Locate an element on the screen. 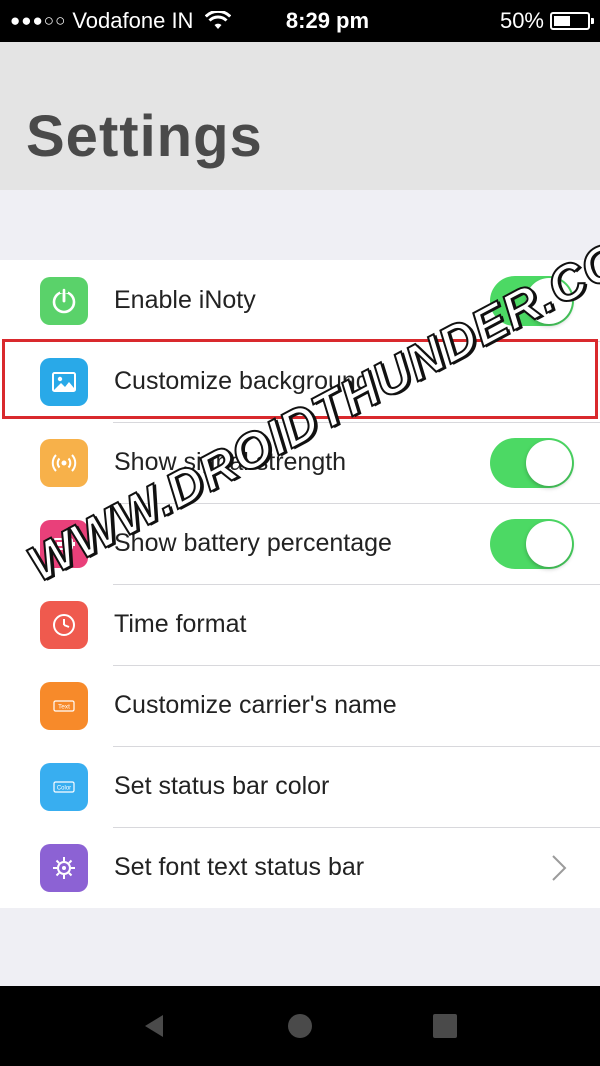 The width and height of the screenshot is (600, 1066). setting-row-time-format: Time format is located at coordinates (300, 624).